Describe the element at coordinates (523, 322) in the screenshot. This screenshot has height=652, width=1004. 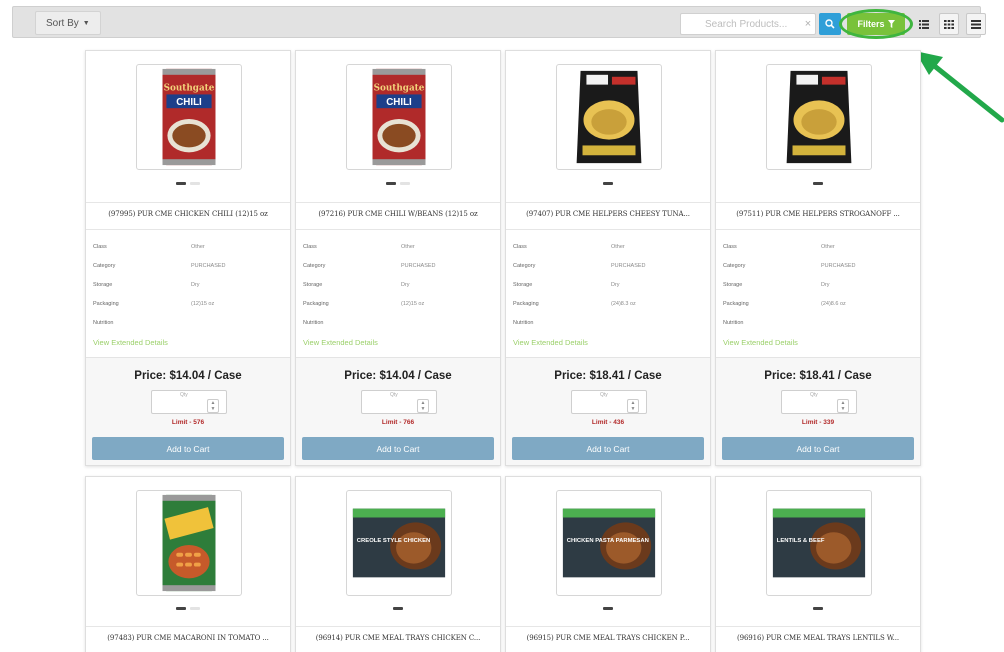
I see `nutrition-label: Nutrition` at that location.